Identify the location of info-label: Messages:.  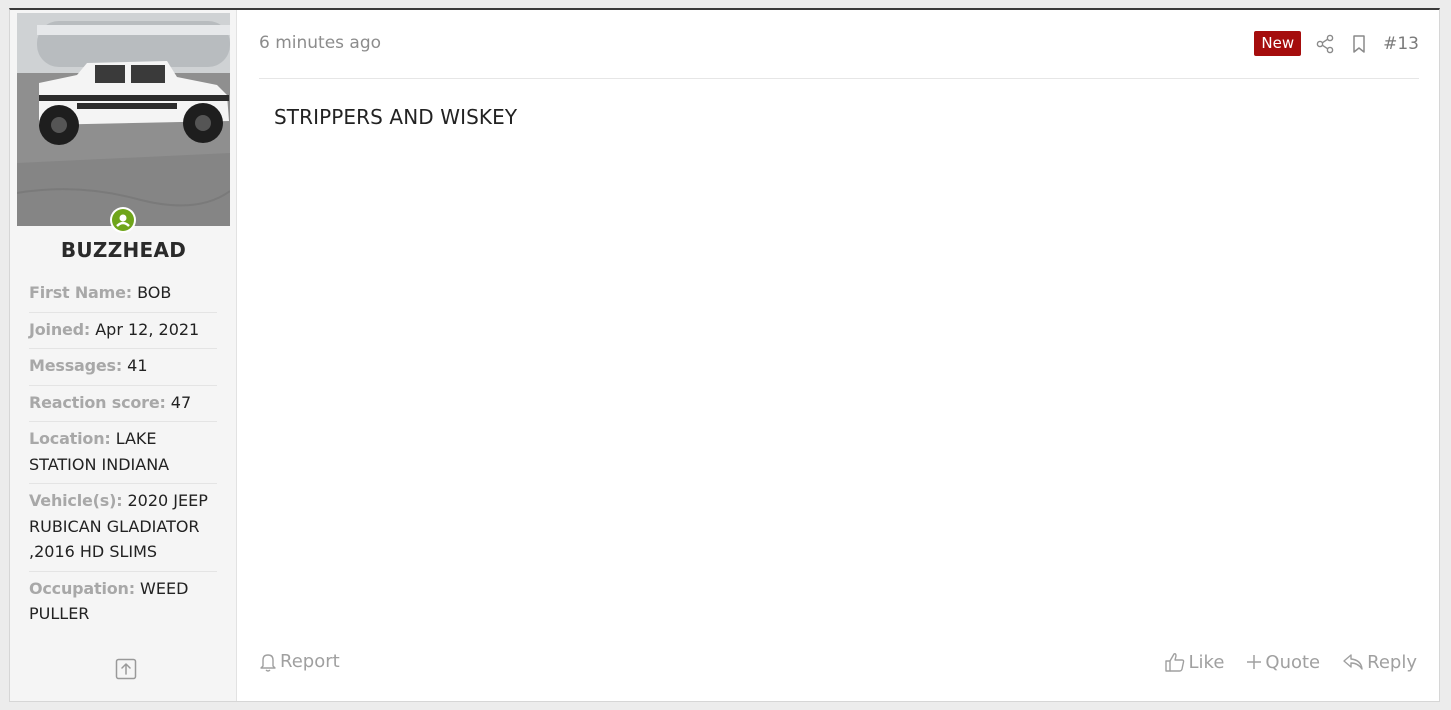
(76, 365).